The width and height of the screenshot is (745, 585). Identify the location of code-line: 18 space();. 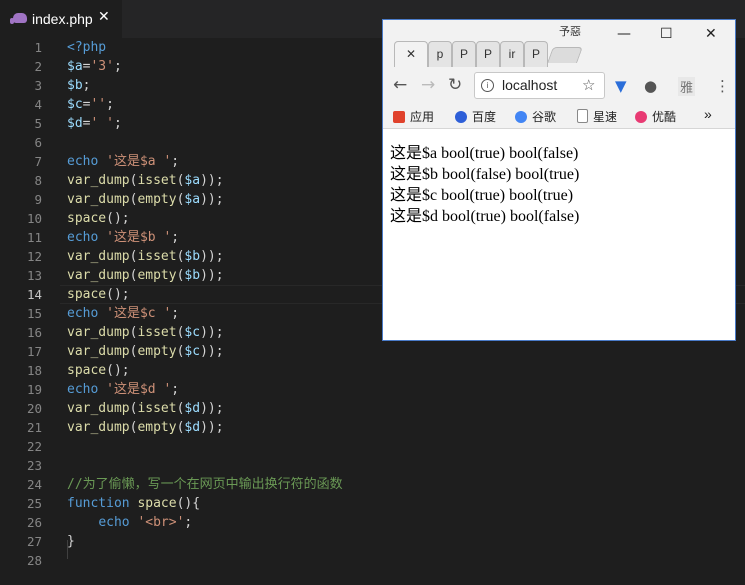
(372, 370).